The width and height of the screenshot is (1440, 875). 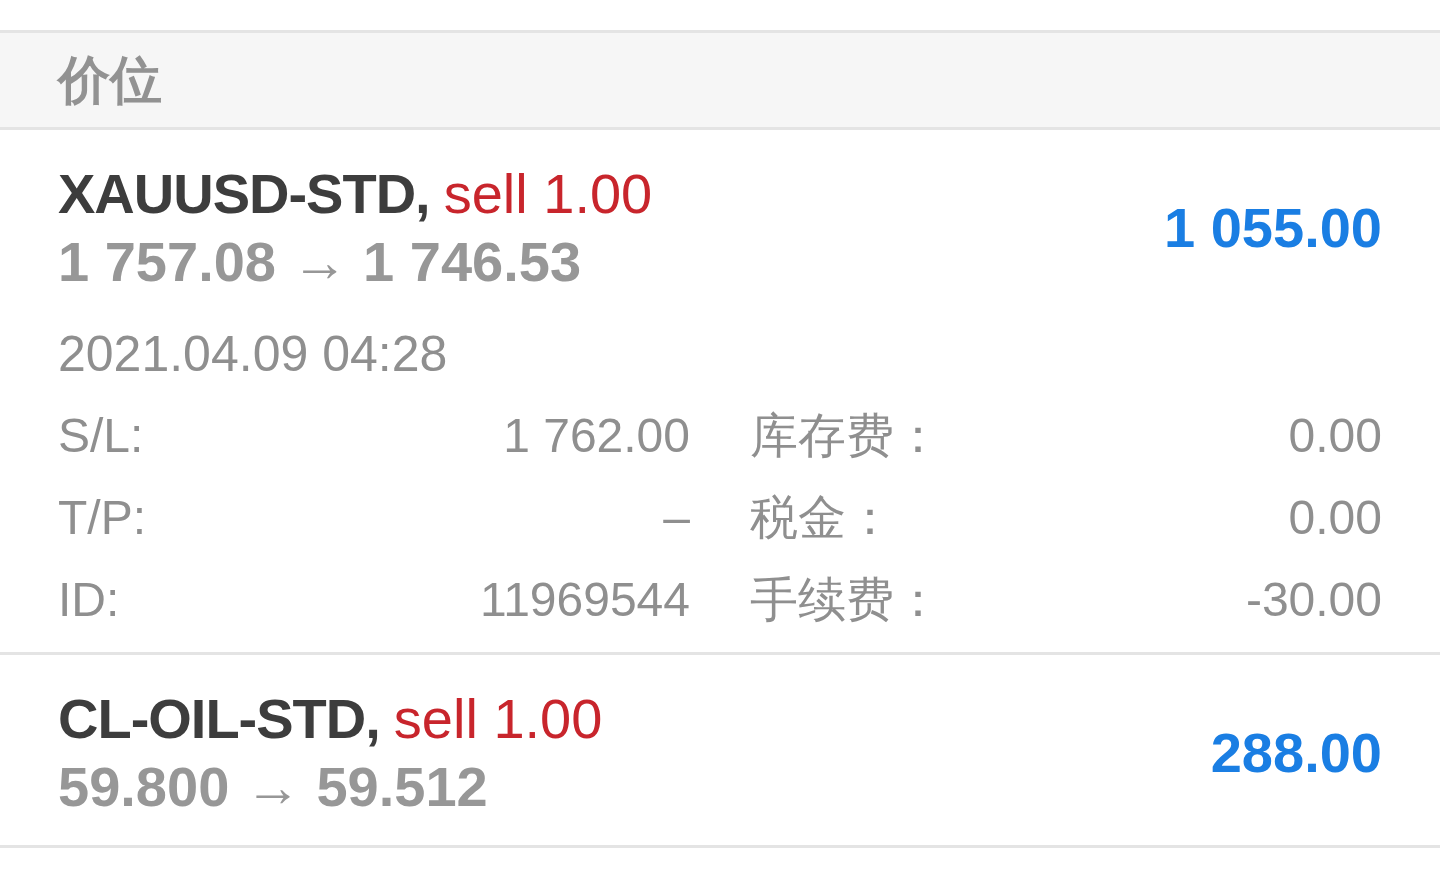 I want to click on price-change: 1 757.08 → 1 746.53, so click(x=320, y=262).